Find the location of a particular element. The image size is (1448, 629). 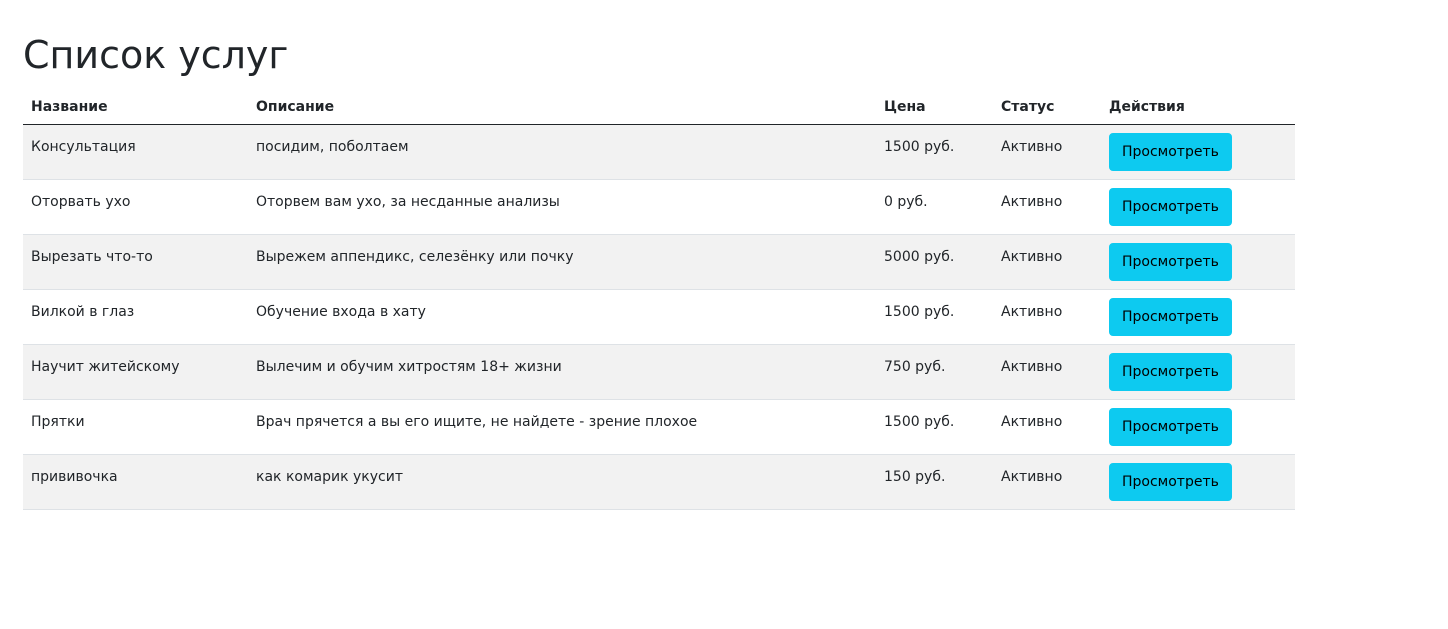

header-row: Название Описание Цена Статус Действия is located at coordinates (659, 107).